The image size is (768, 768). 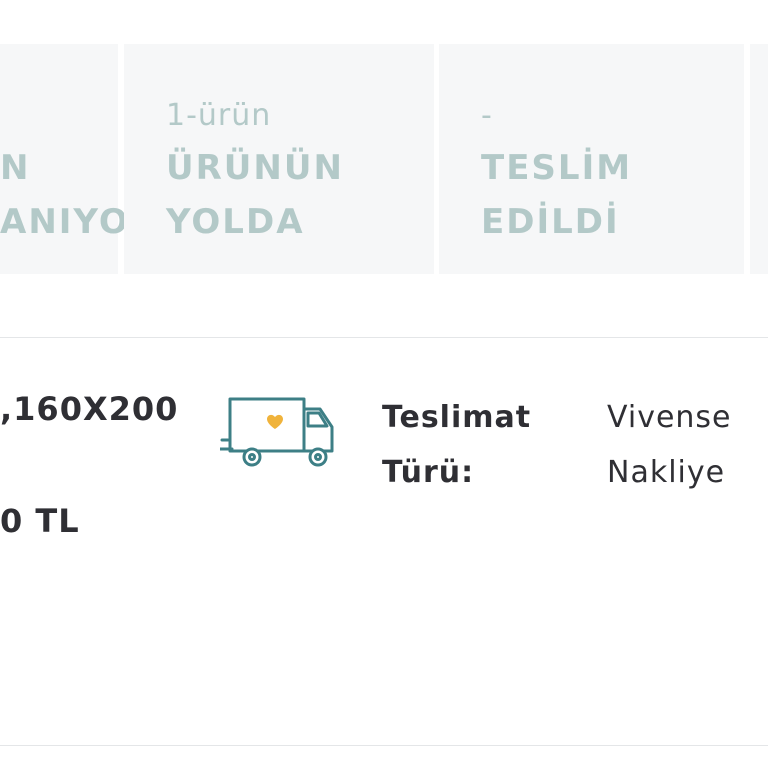 I want to click on product-name: ,160X200, so click(x=89, y=409).